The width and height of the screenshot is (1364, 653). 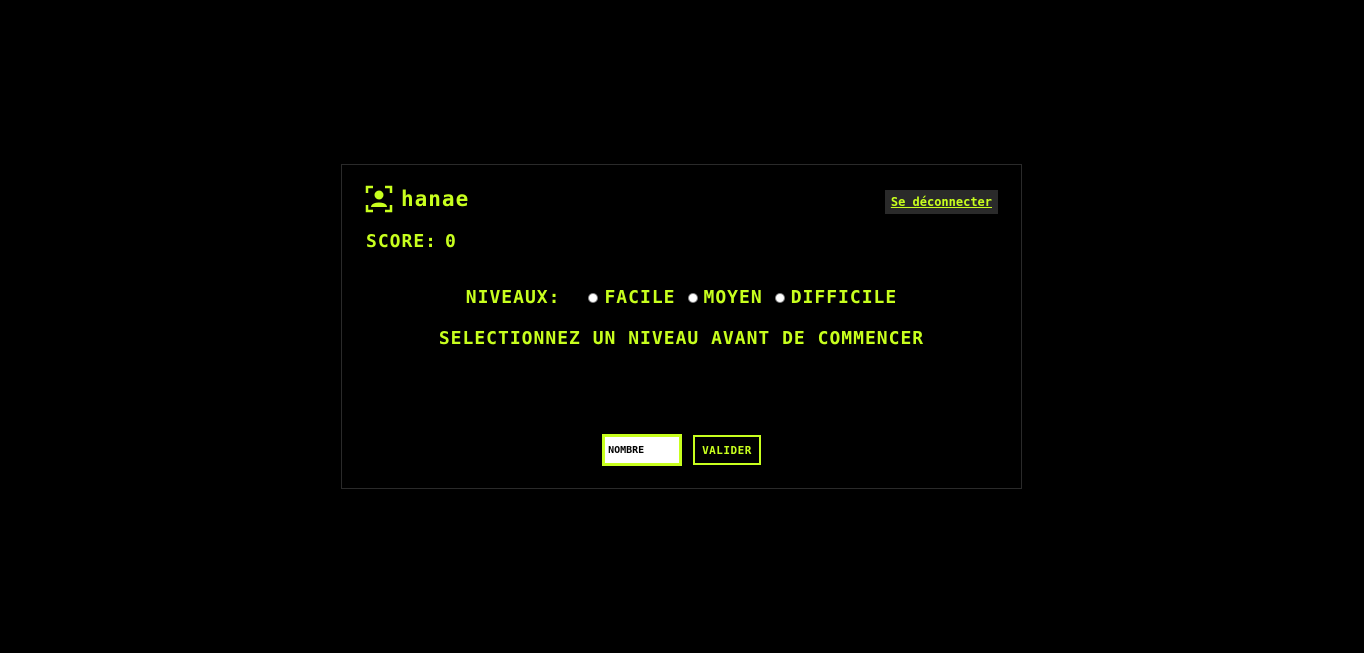 I want to click on level-option-moyen: MOYEN, so click(x=725, y=297).